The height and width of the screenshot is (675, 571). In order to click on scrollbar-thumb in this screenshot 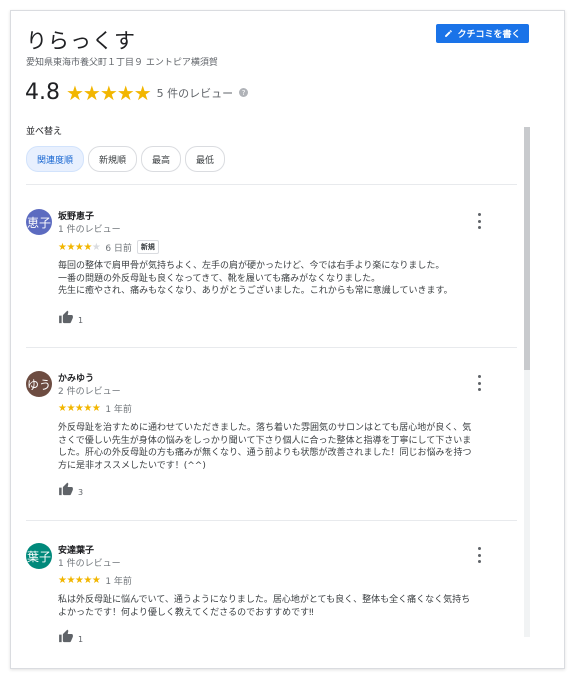, I will do `click(527, 248)`.